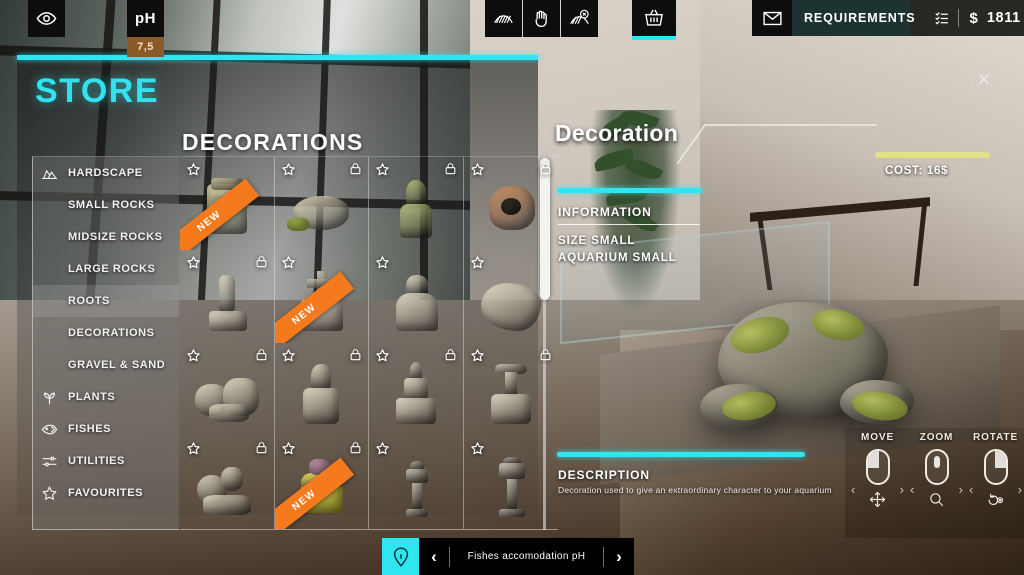  I want to click on store-item-ornate-spire, so click(511, 389).